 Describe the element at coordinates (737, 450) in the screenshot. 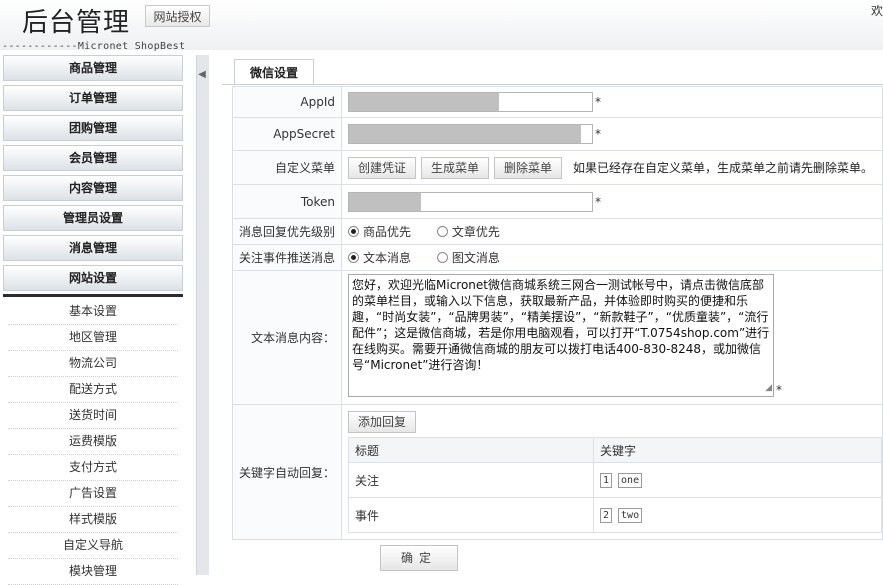

I see `col-header-keyword: 关键字` at that location.